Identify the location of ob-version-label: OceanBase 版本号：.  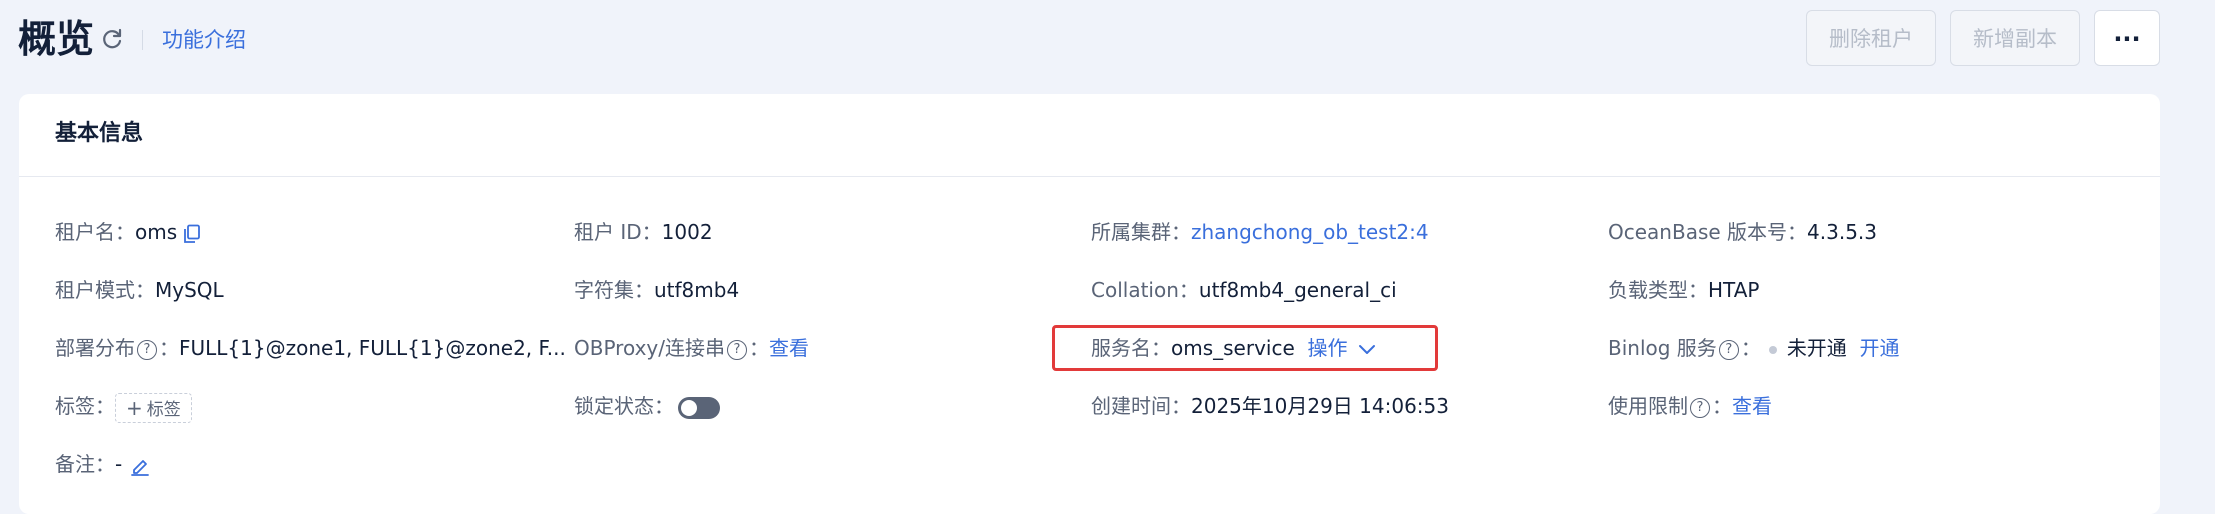
(1708, 232).